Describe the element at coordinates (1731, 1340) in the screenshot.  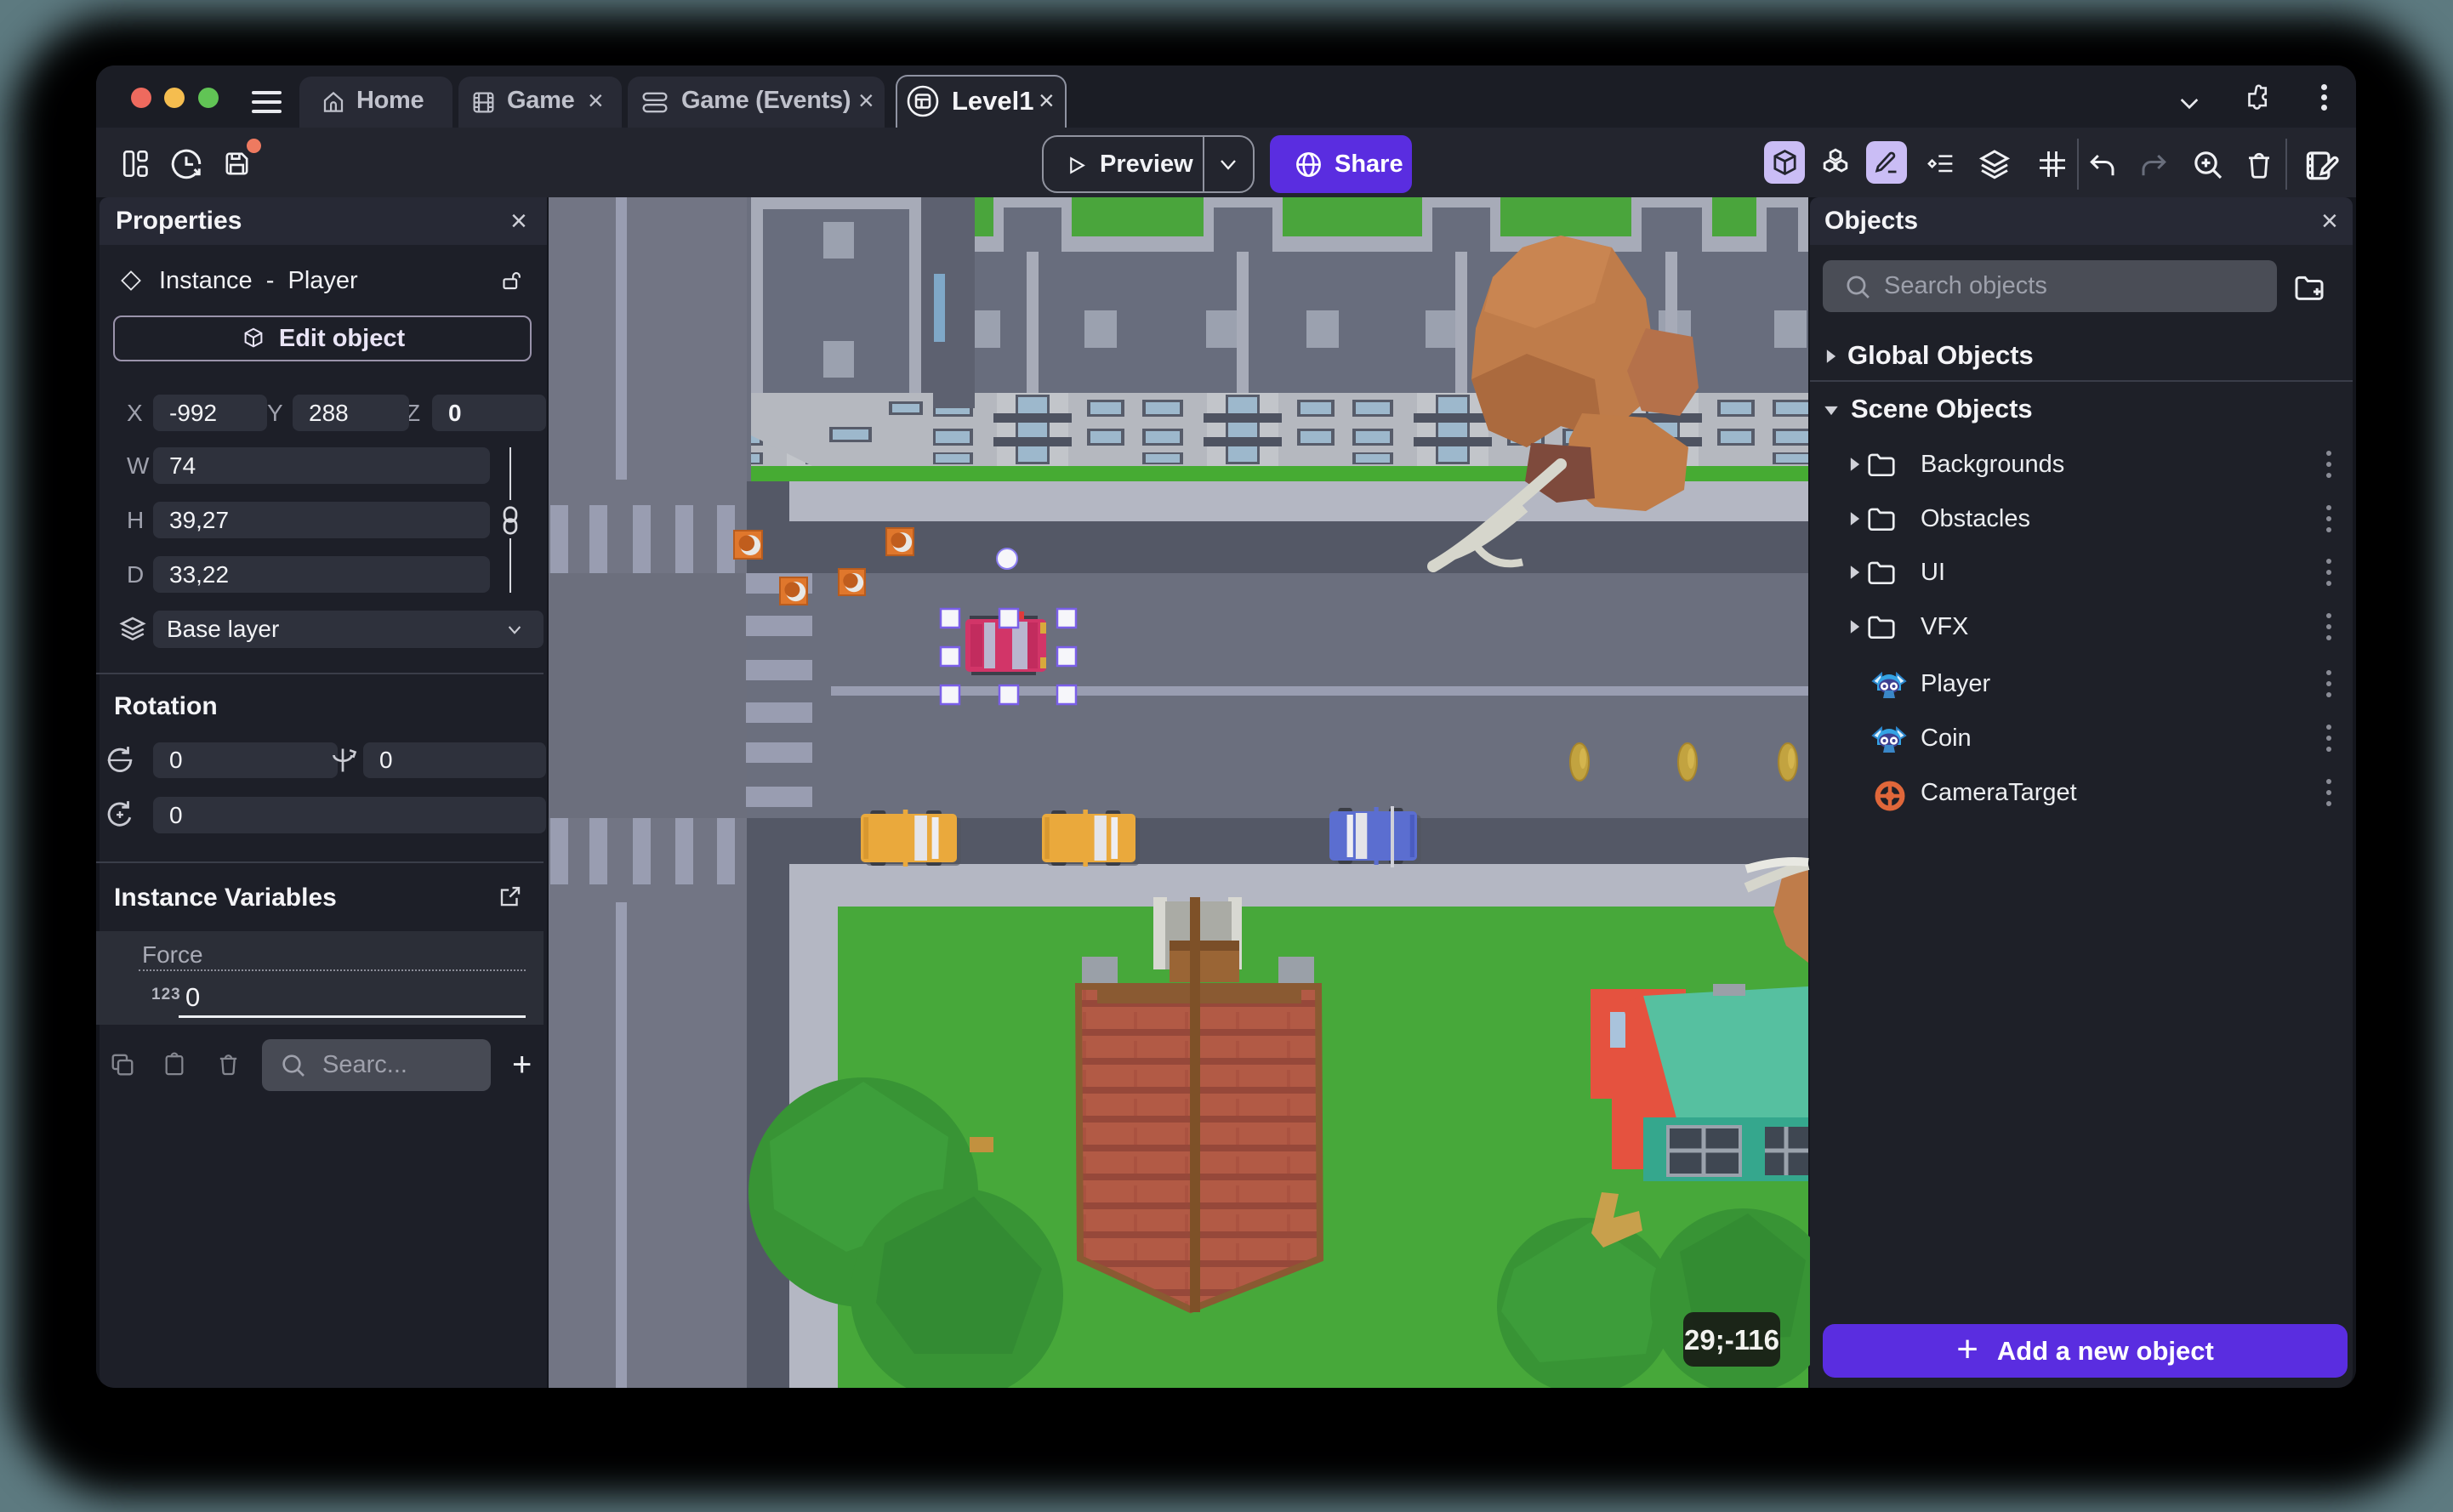
I see `svg-text: 29;-116` at that location.